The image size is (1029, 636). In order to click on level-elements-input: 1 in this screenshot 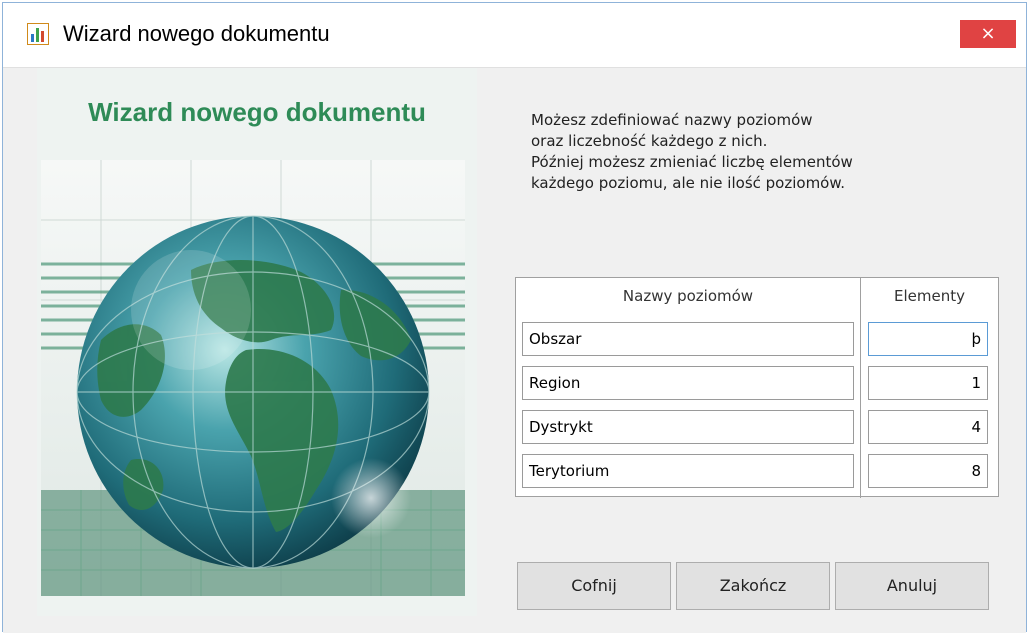, I will do `click(928, 383)`.